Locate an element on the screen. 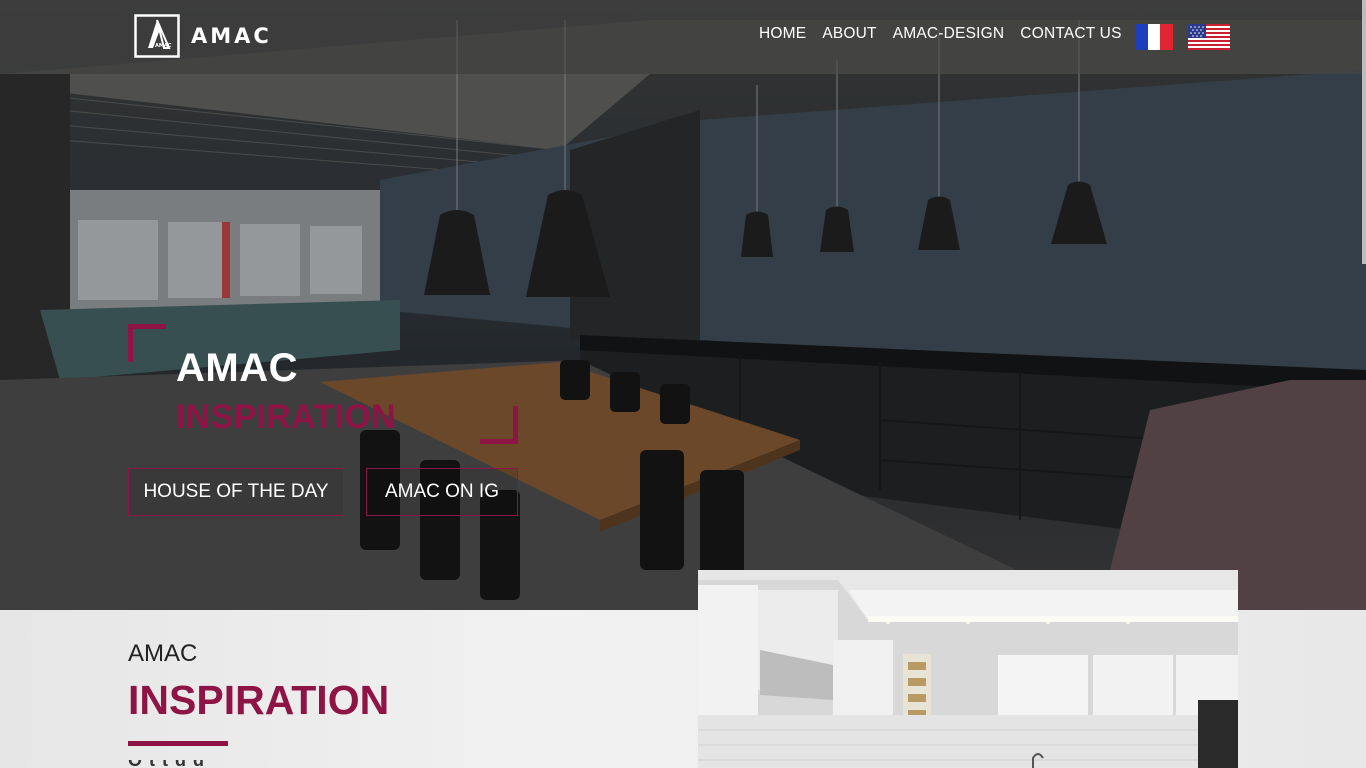 The width and height of the screenshot is (1366, 768). amac-logo: AMAC AMAC is located at coordinates (203, 36).